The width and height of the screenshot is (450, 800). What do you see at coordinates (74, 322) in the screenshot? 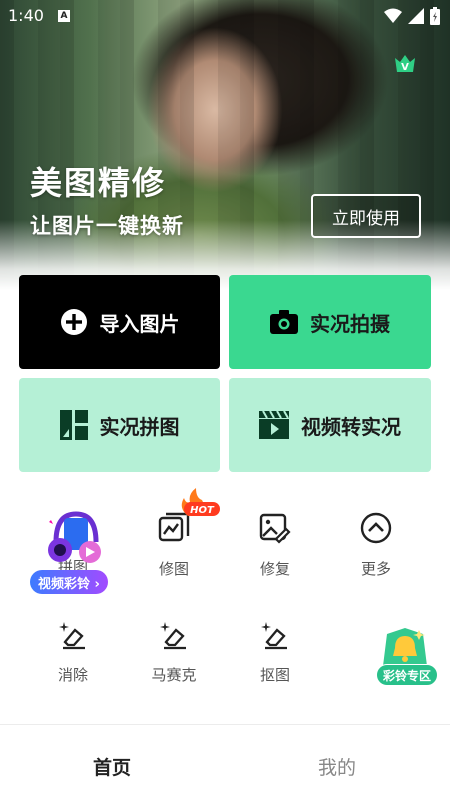
I see `plus-circle-icon` at bounding box center [74, 322].